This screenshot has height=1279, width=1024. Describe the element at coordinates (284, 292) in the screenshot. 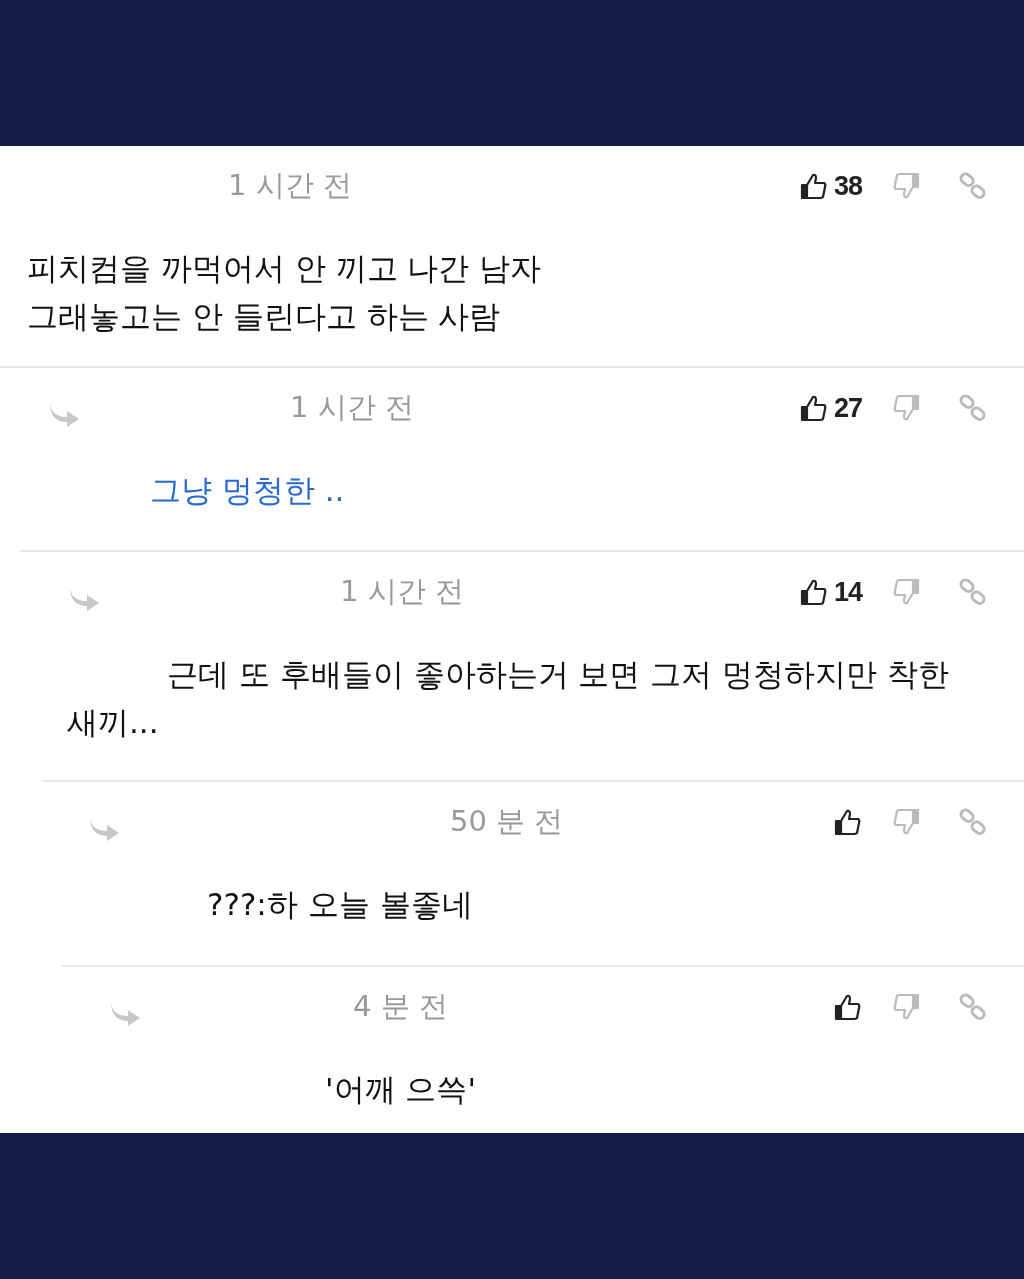

I see `comment-text: 피치컴을 까먹어서 안 끼고 나간 남자 그래놓고는 안 들린다고 하는 사람` at that location.